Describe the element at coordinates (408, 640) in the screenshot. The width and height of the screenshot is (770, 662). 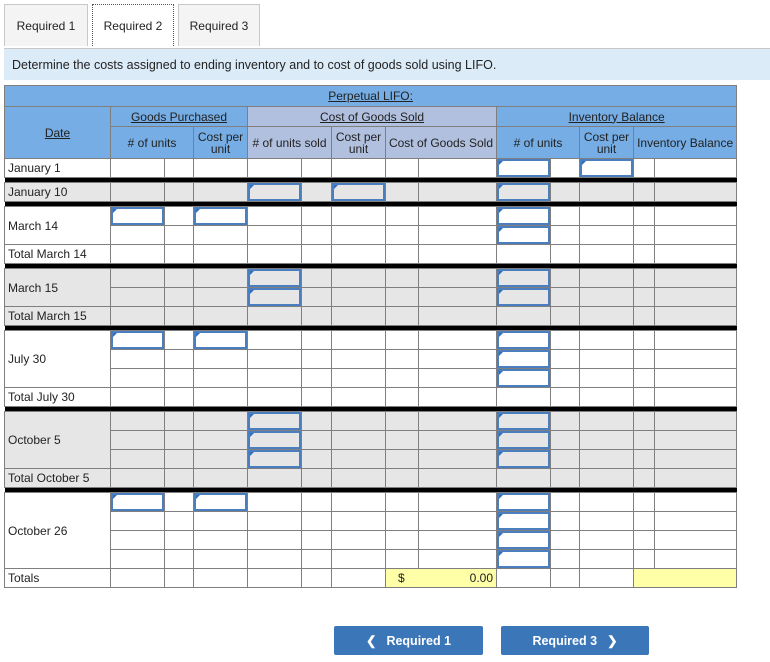
I see `prev-required-1-button: ❮ Required 1` at that location.